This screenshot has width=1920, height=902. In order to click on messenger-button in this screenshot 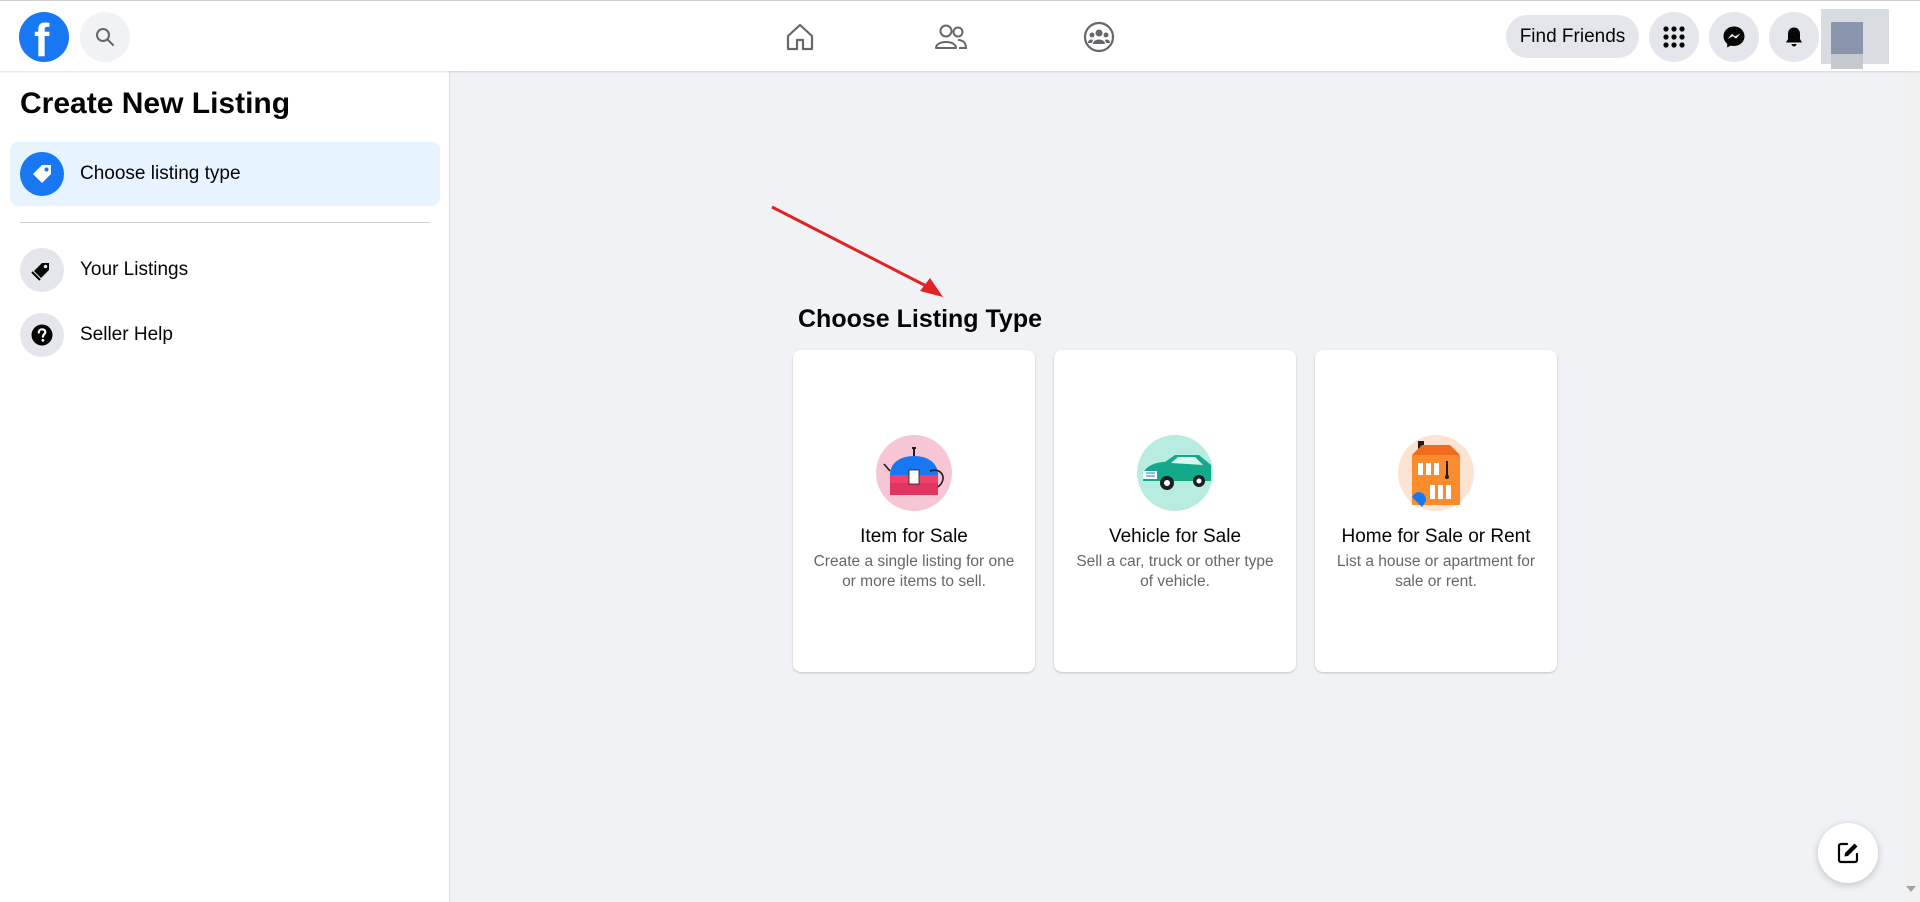, I will do `click(1734, 37)`.